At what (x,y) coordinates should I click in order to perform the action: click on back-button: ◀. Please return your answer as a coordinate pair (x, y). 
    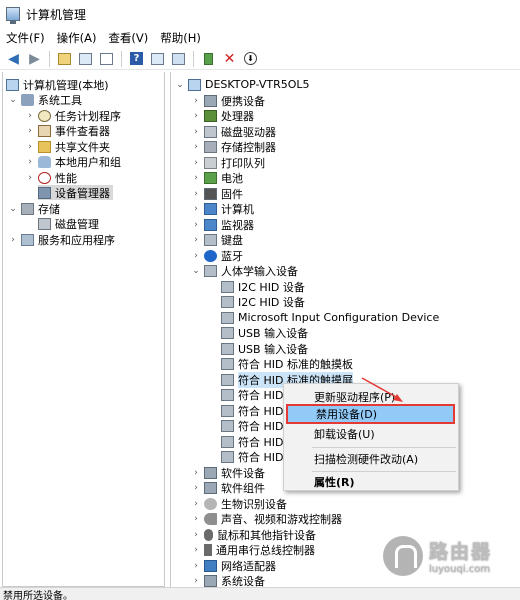
    Looking at the image, I should click on (13, 58).